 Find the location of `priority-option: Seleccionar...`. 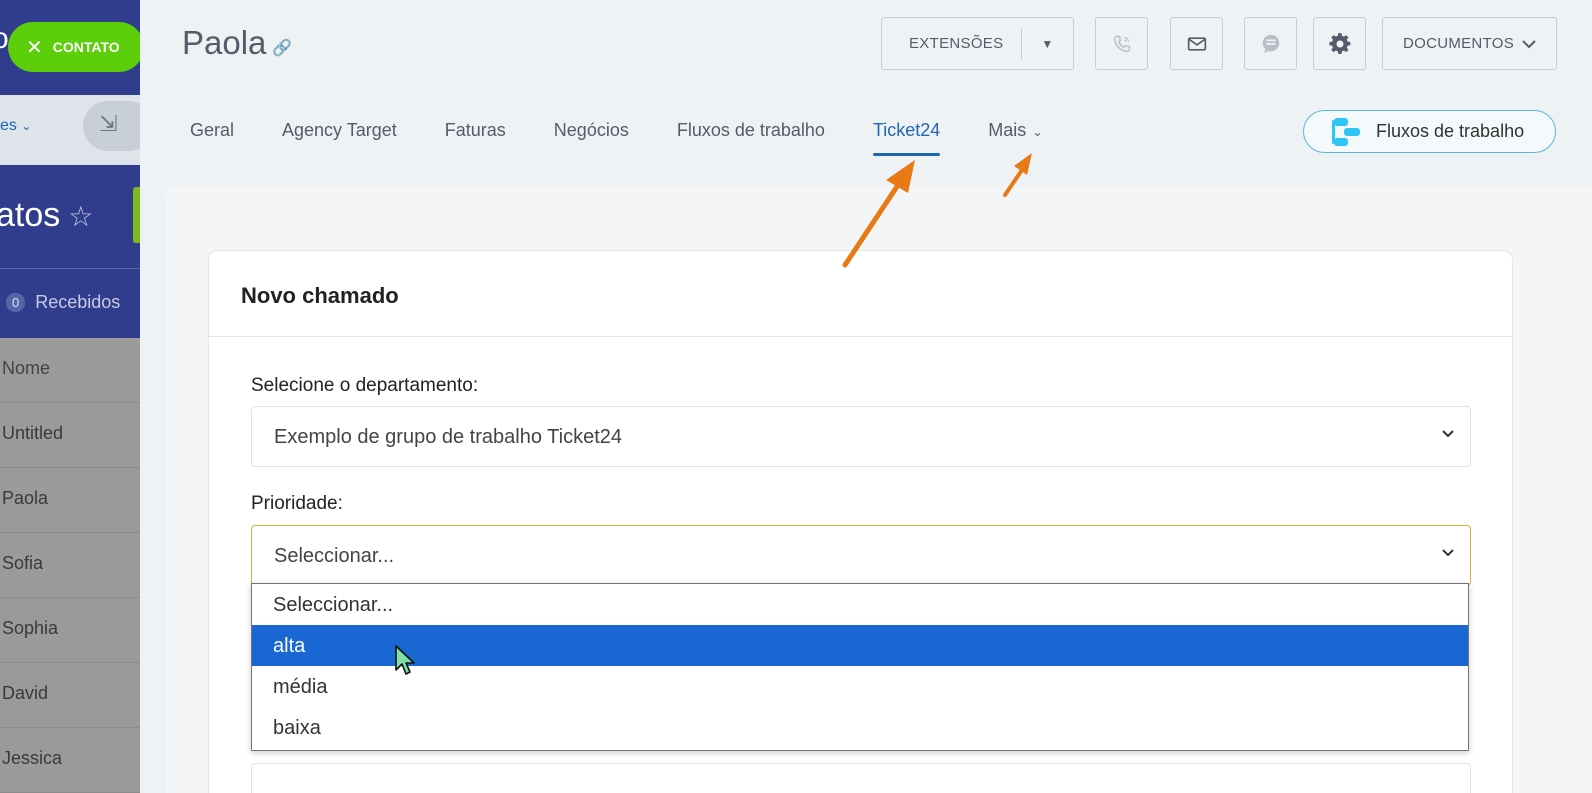

priority-option: Seleccionar... is located at coordinates (860, 604).